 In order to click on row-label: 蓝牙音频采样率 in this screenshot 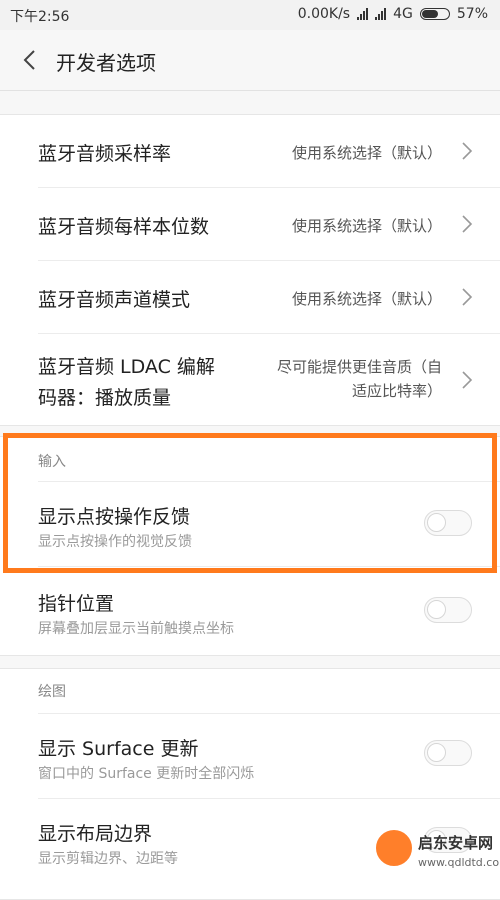, I will do `click(105, 154)`.